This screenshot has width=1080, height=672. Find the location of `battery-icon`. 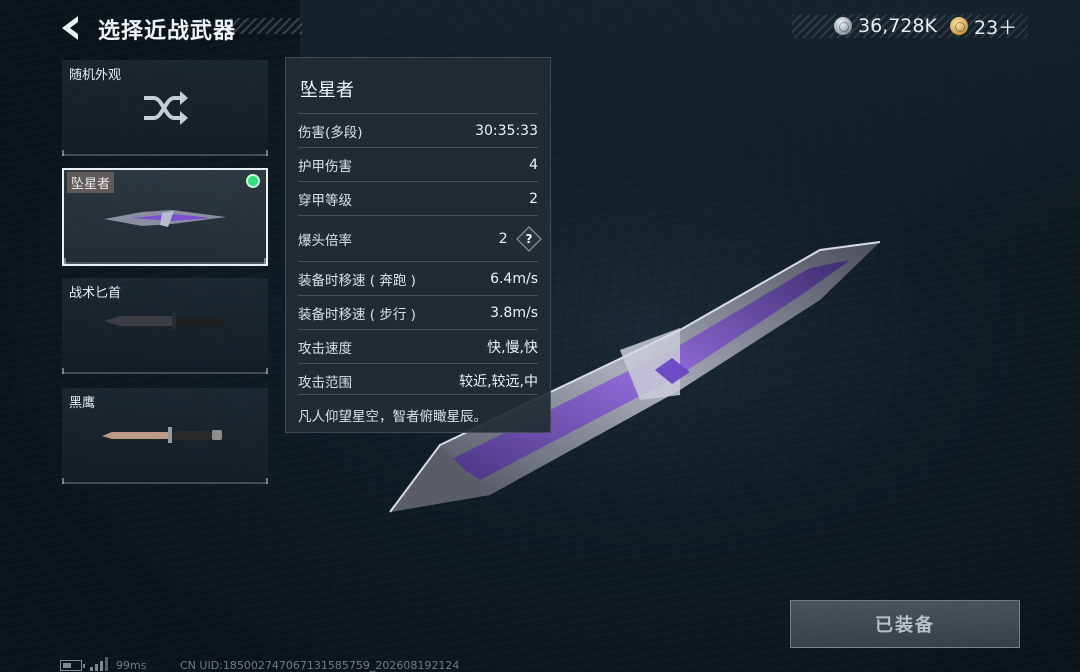

battery-icon is located at coordinates (72, 665).